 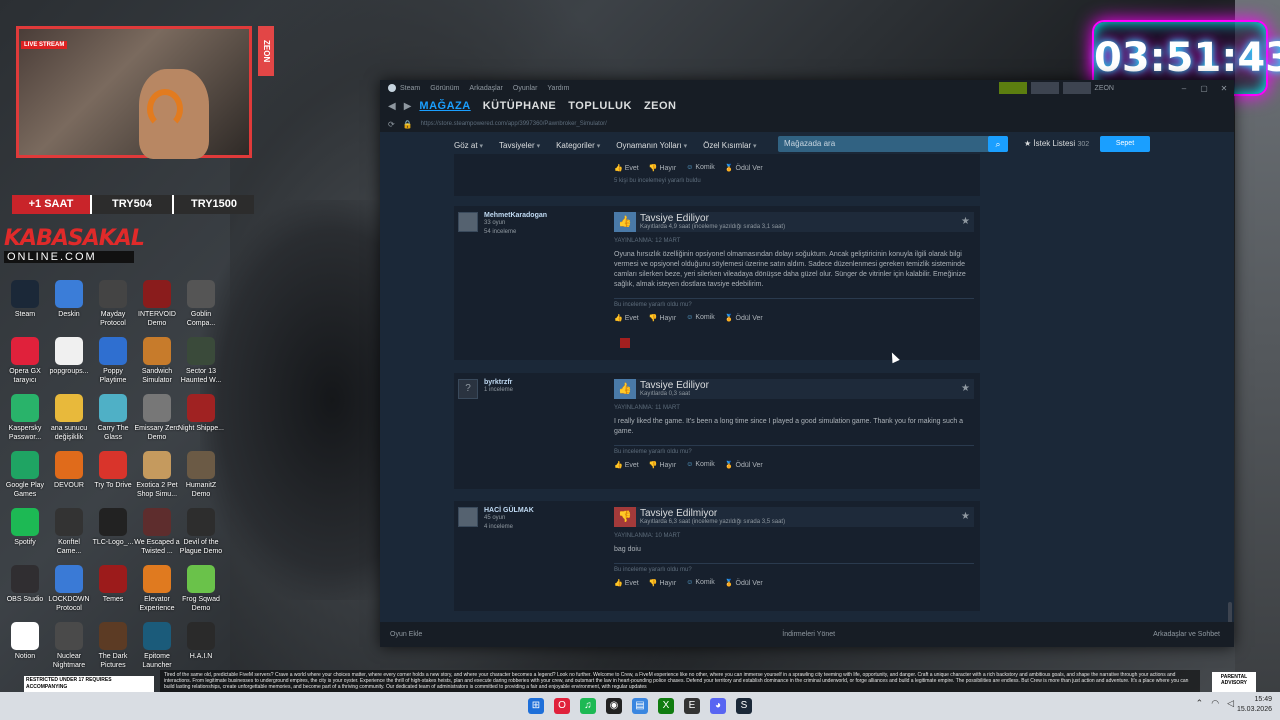 I want to click on scrollbar-thumb, so click(x=1230, y=612).